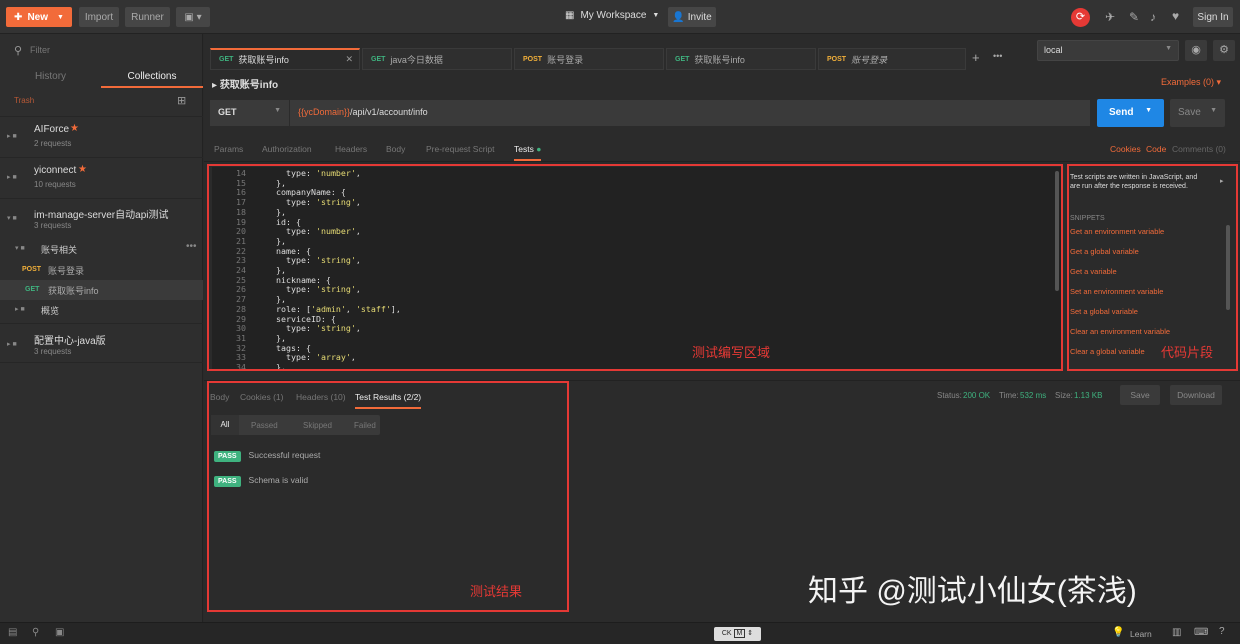 This screenshot has height=644, width=1240. What do you see at coordinates (1110, 17) in the screenshot?
I see `satellite-icon: ✈` at bounding box center [1110, 17].